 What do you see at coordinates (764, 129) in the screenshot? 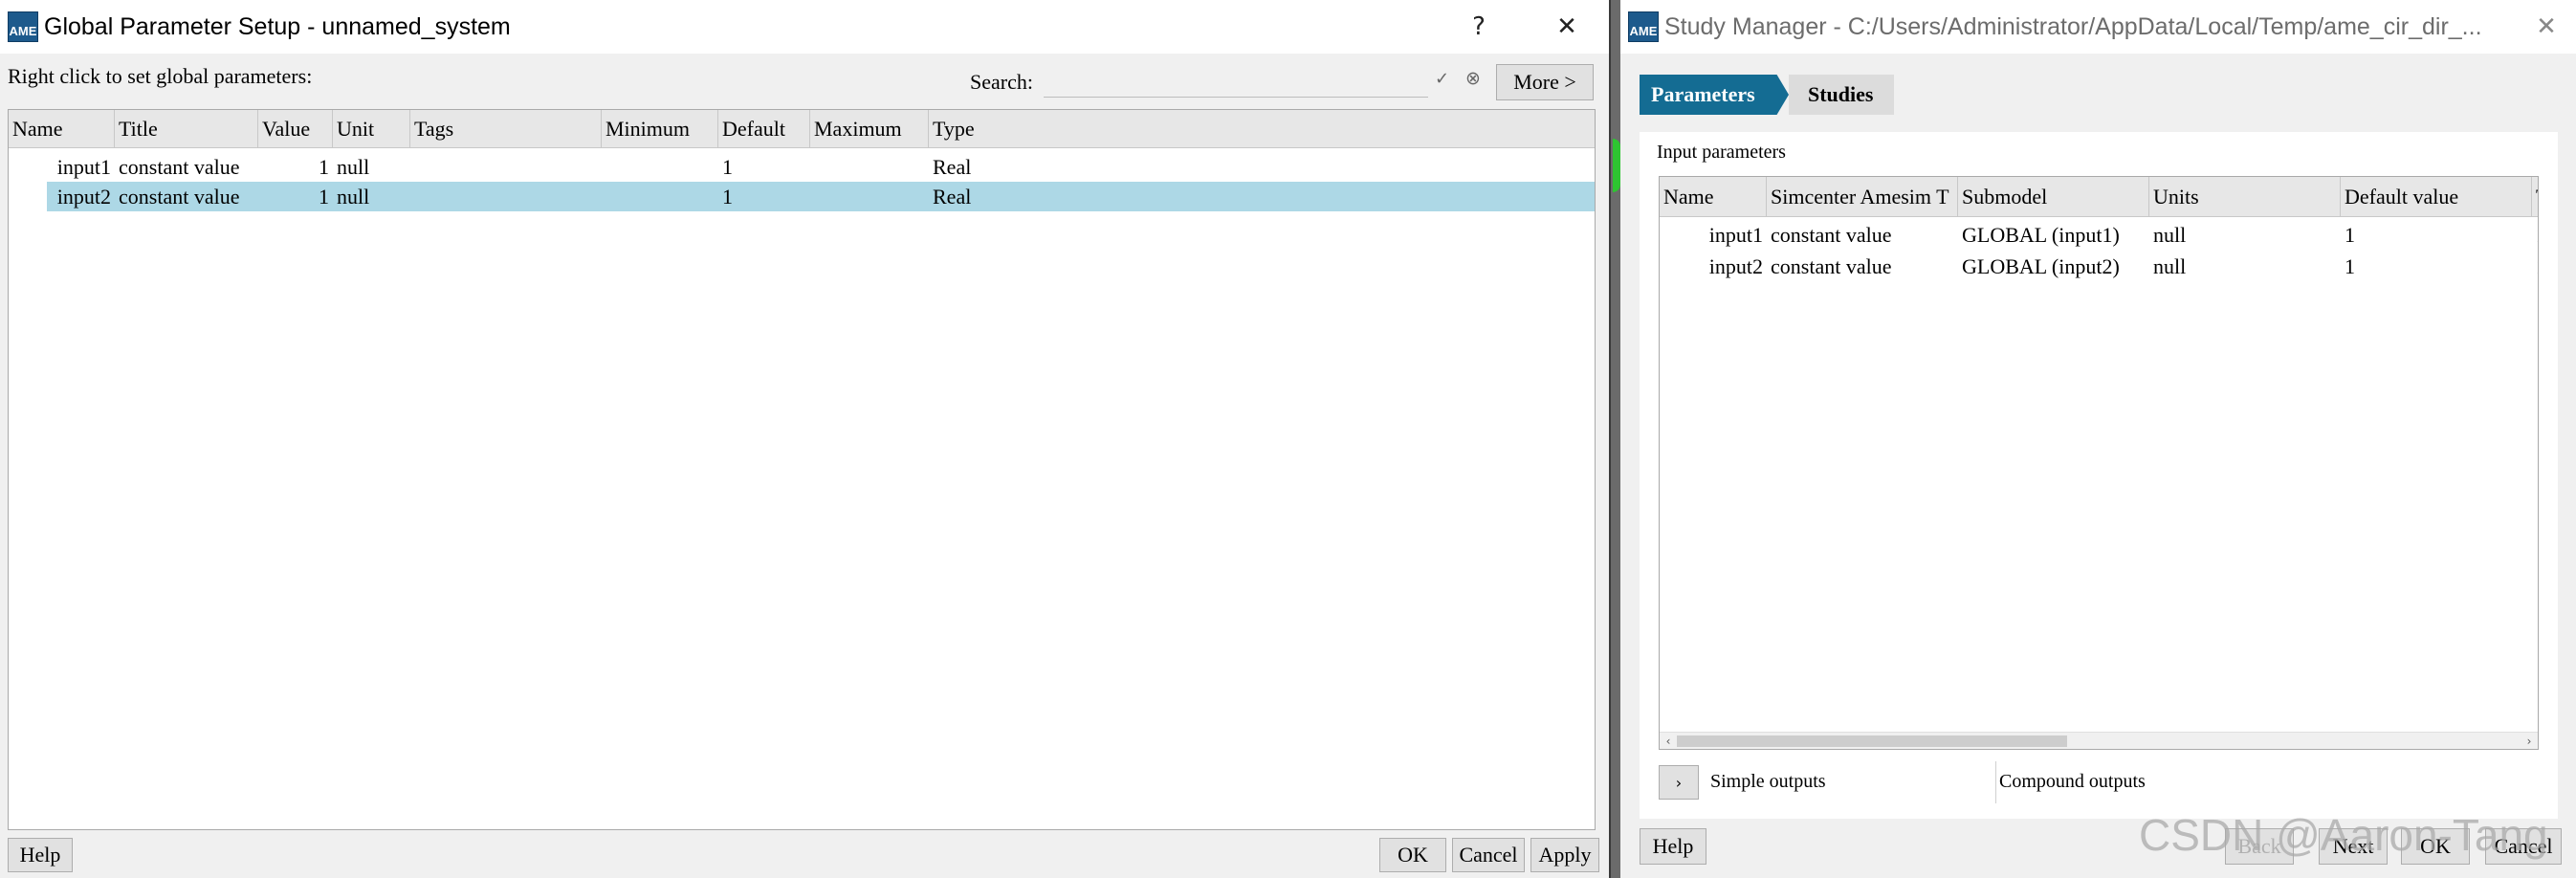
I see `column-header-default: Default` at bounding box center [764, 129].